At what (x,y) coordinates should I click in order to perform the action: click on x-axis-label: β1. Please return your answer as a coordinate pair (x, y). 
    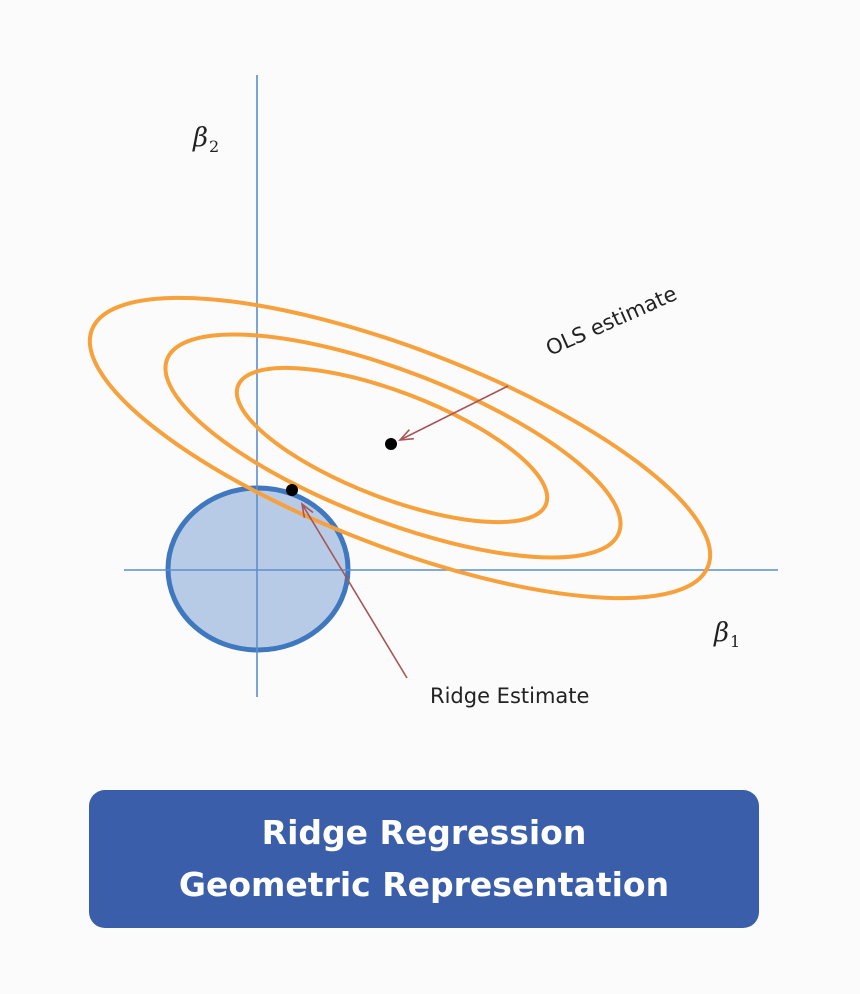
    Looking at the image, I should click on (726, 634).